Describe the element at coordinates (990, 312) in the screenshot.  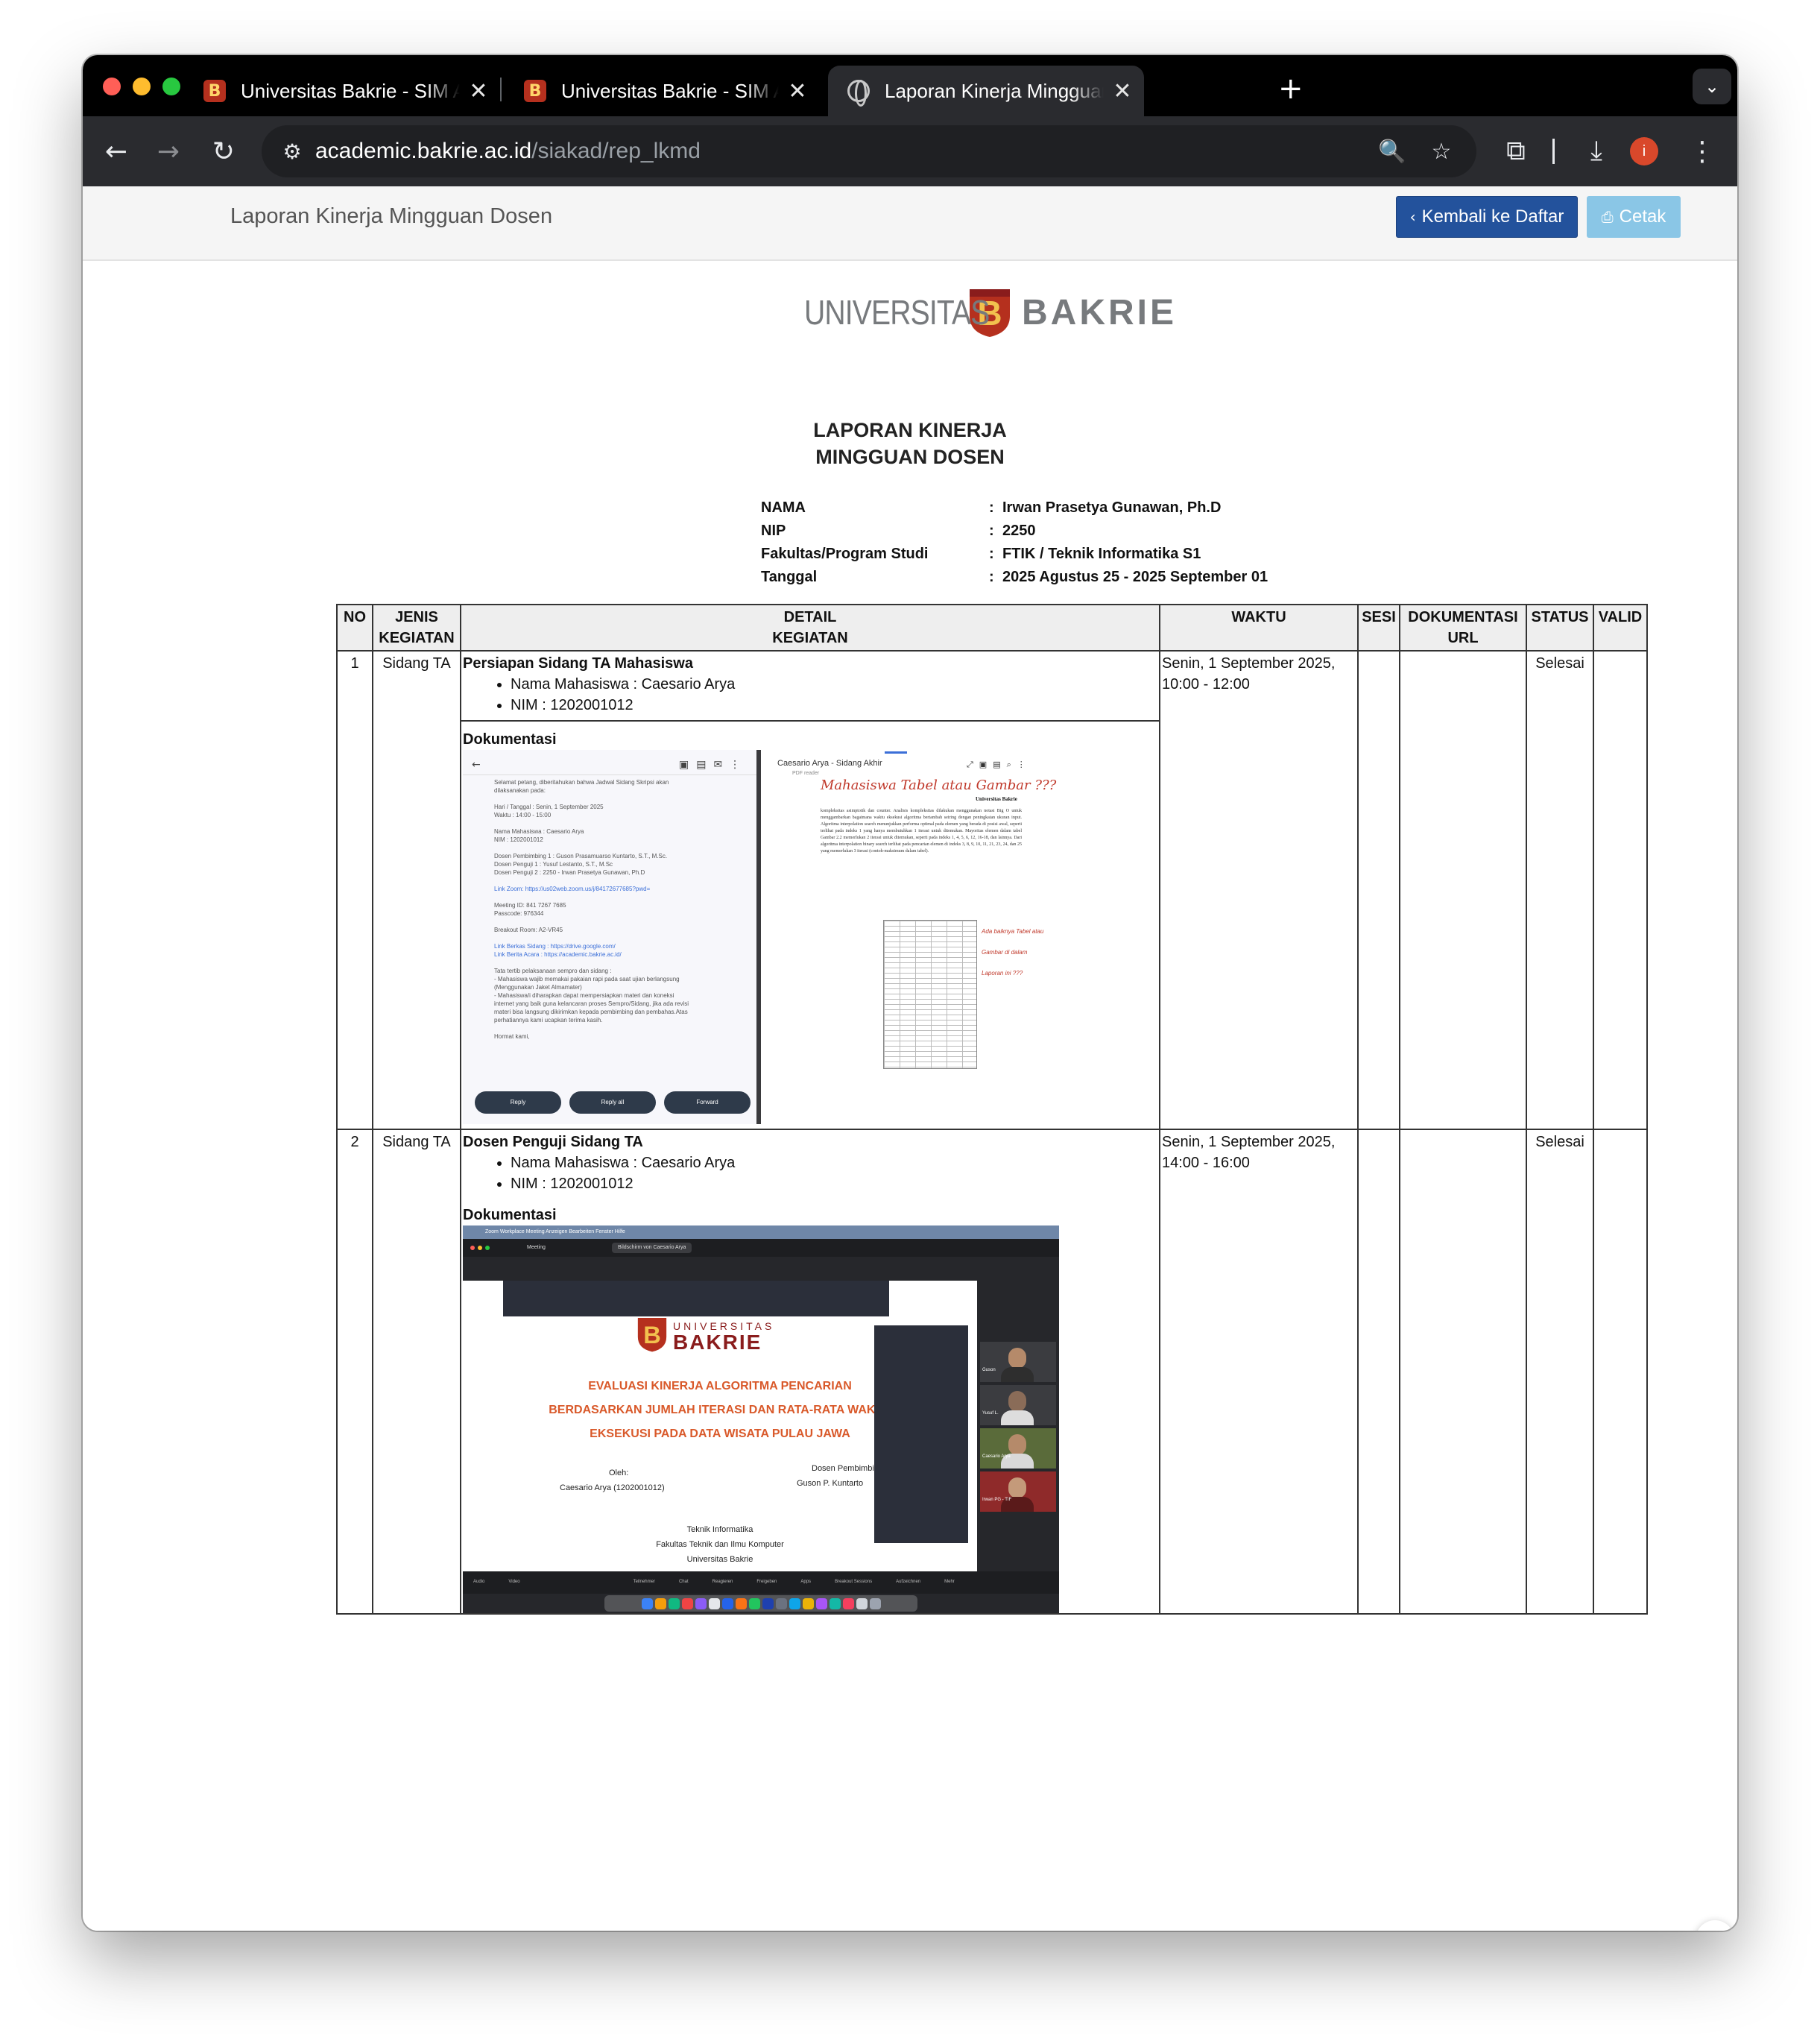
I see `university-logo: UNIVERSITAS B BAKRIE` at that location.